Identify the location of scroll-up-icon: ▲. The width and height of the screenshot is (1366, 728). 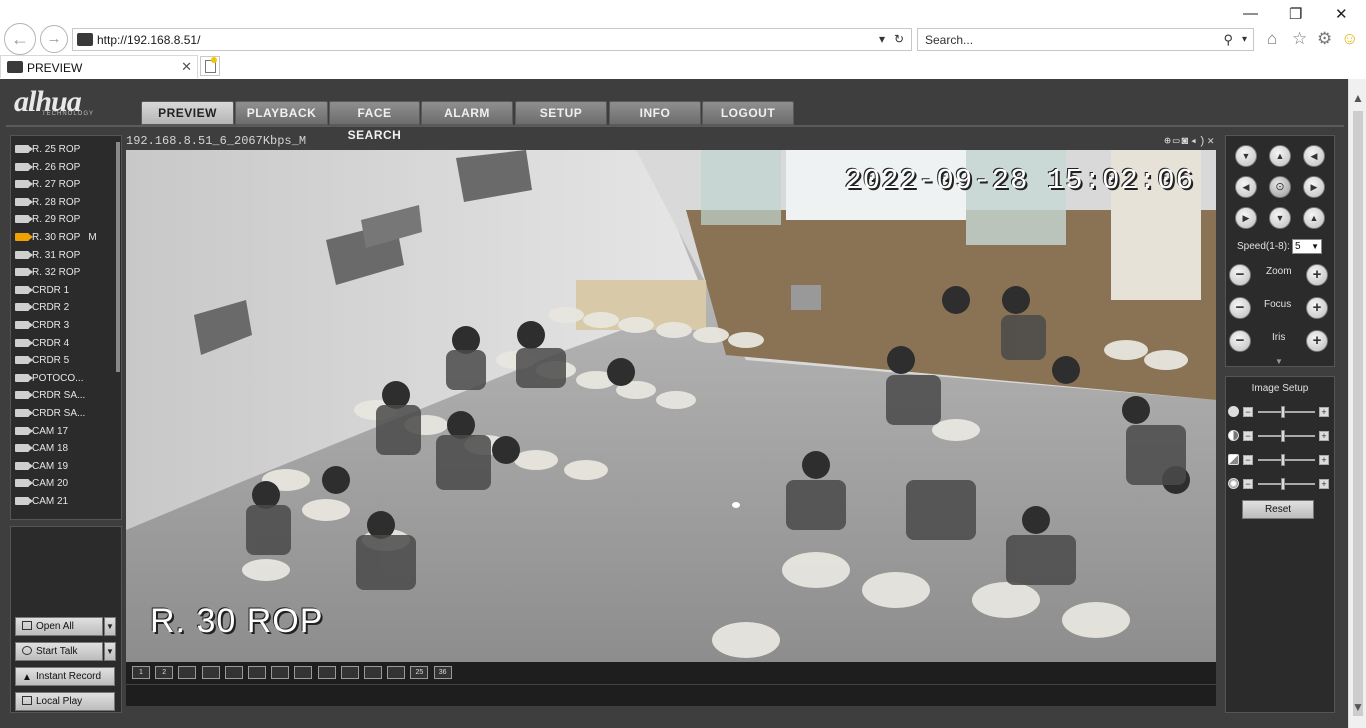
(1358, 98).